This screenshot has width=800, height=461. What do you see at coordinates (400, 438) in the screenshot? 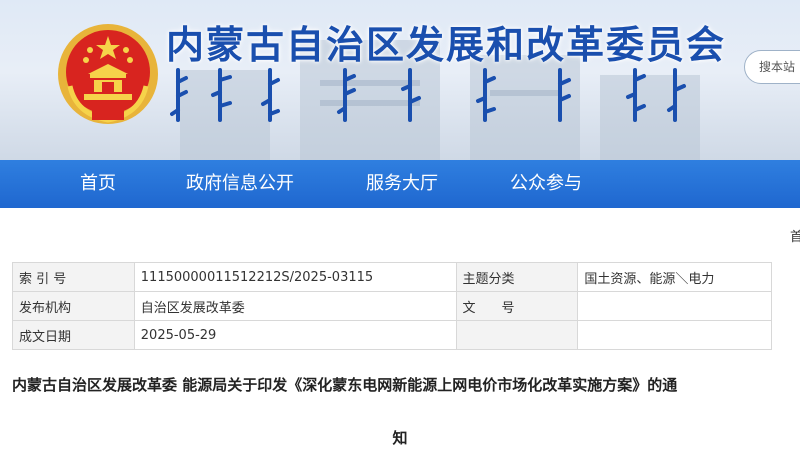
I see `document-title-line2: 知` at bounding box center [400, 438].